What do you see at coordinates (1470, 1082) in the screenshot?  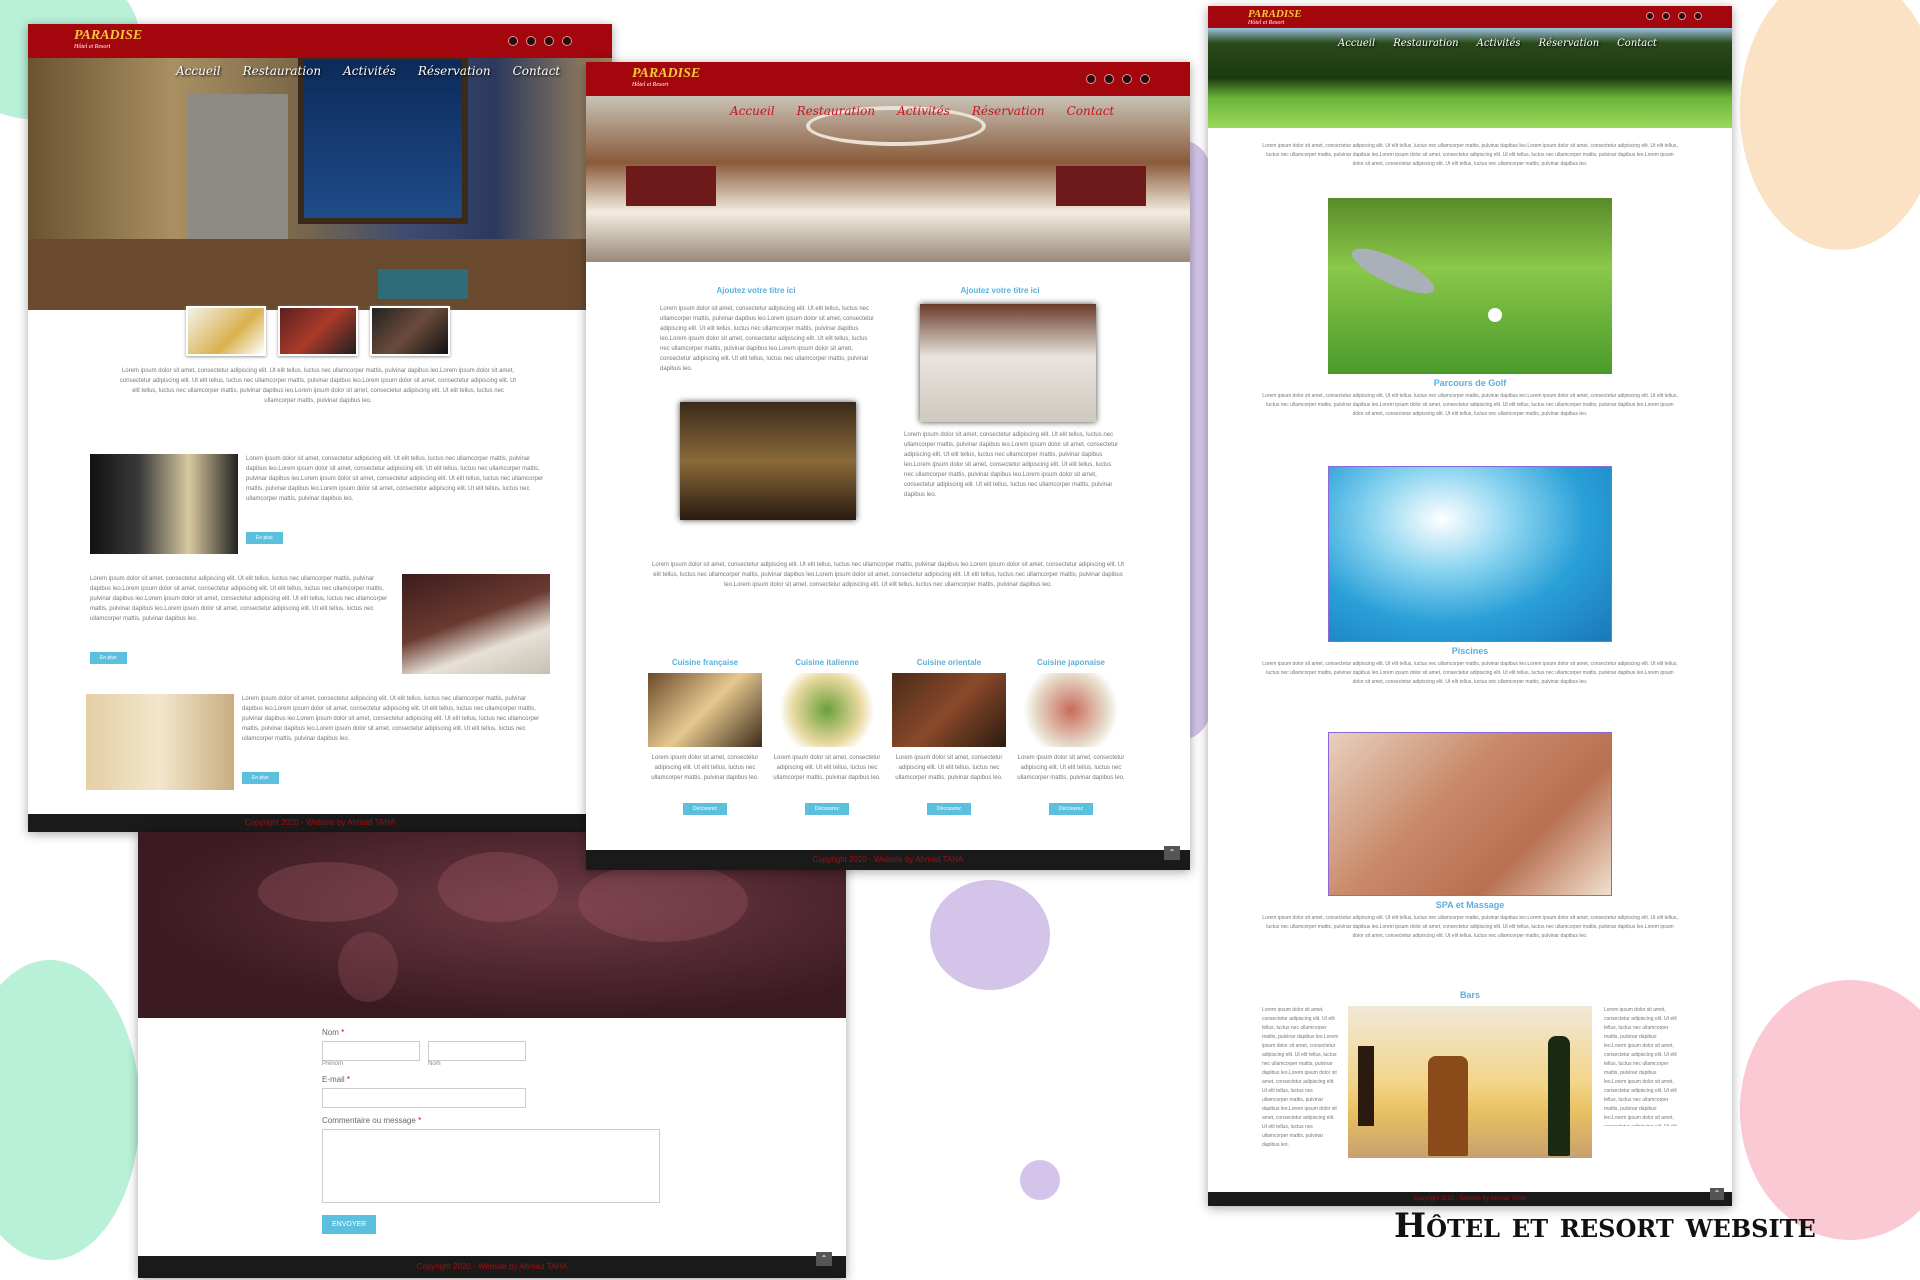 I see `bar-drinks-image` at bounding box center [1470, 1082].